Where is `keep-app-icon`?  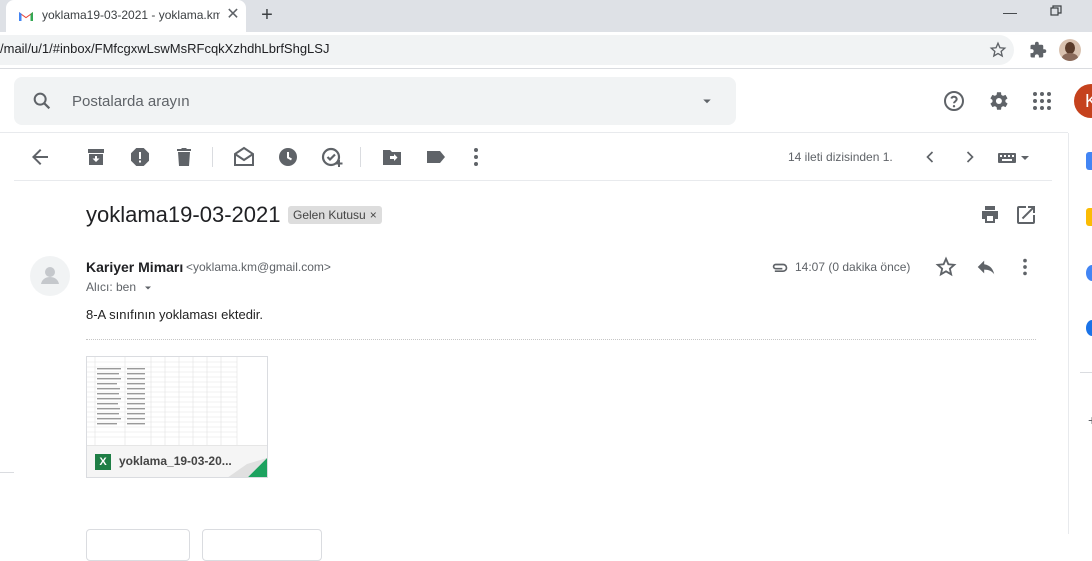
keep-app-icon is located at coordinates (1089, 217).